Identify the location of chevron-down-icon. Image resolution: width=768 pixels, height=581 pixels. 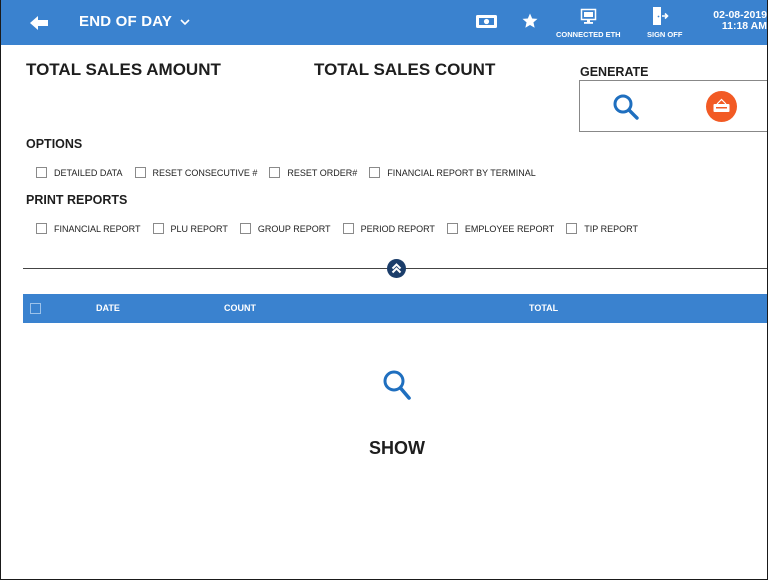
(185, 21).